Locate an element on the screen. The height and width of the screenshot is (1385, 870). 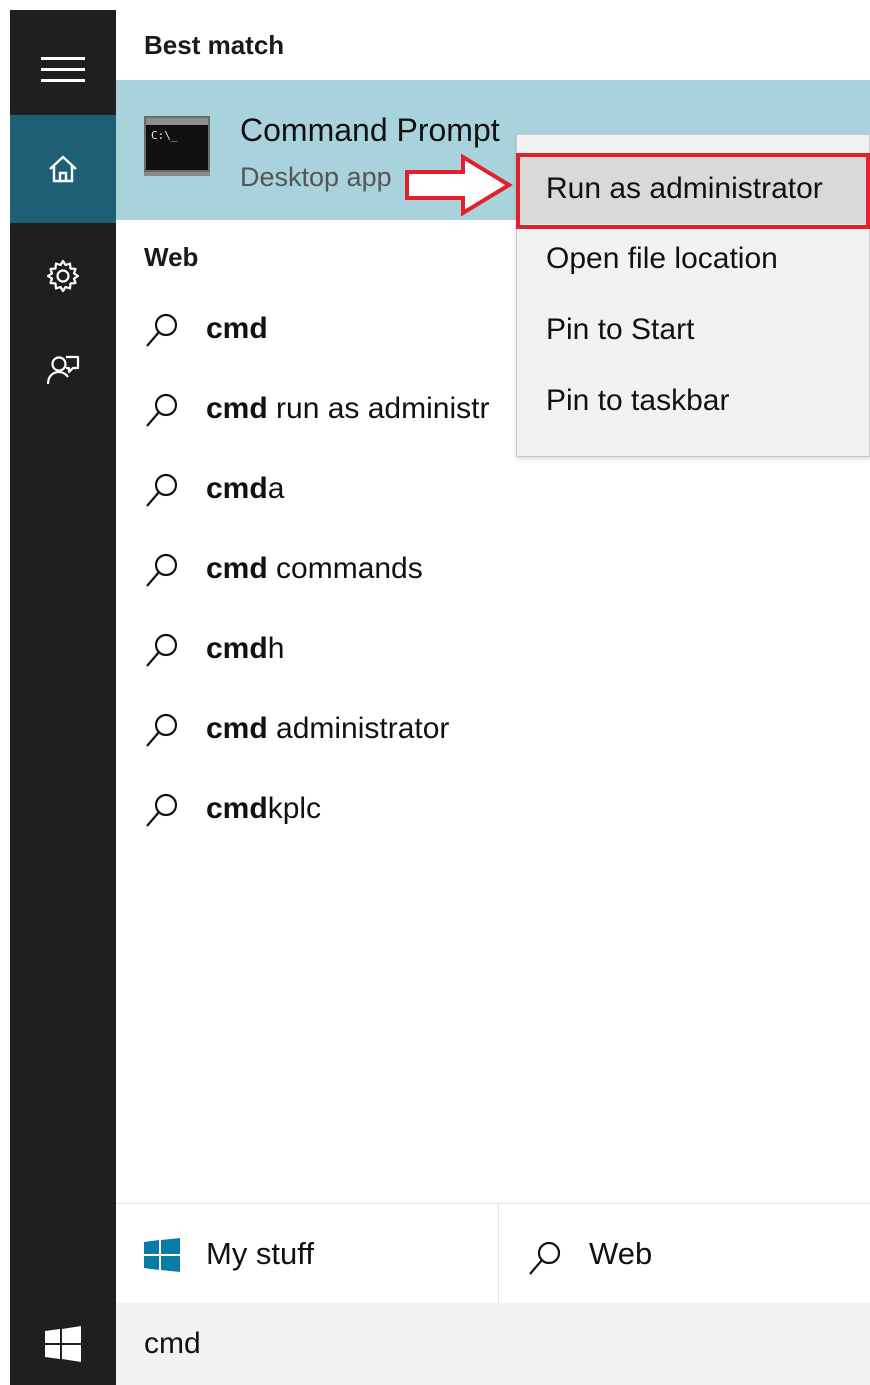
feedback-icon is located at coordinates (63, 370).